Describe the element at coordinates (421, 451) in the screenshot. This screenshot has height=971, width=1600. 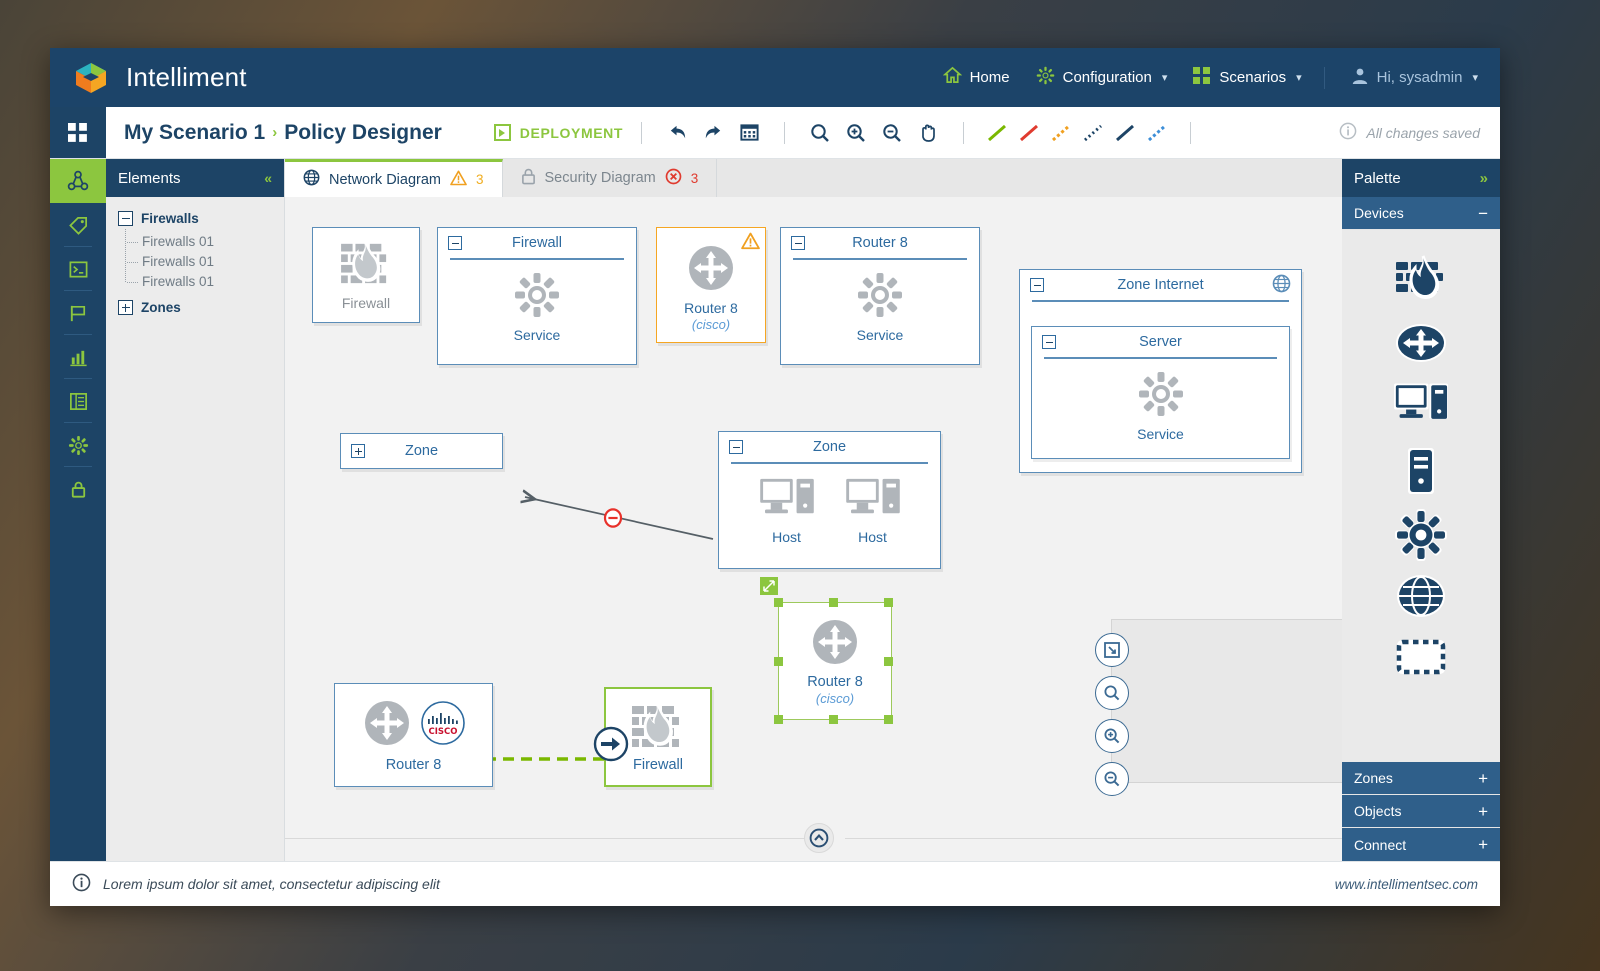
I see `node-zone-collapsed: Zone` at that location.